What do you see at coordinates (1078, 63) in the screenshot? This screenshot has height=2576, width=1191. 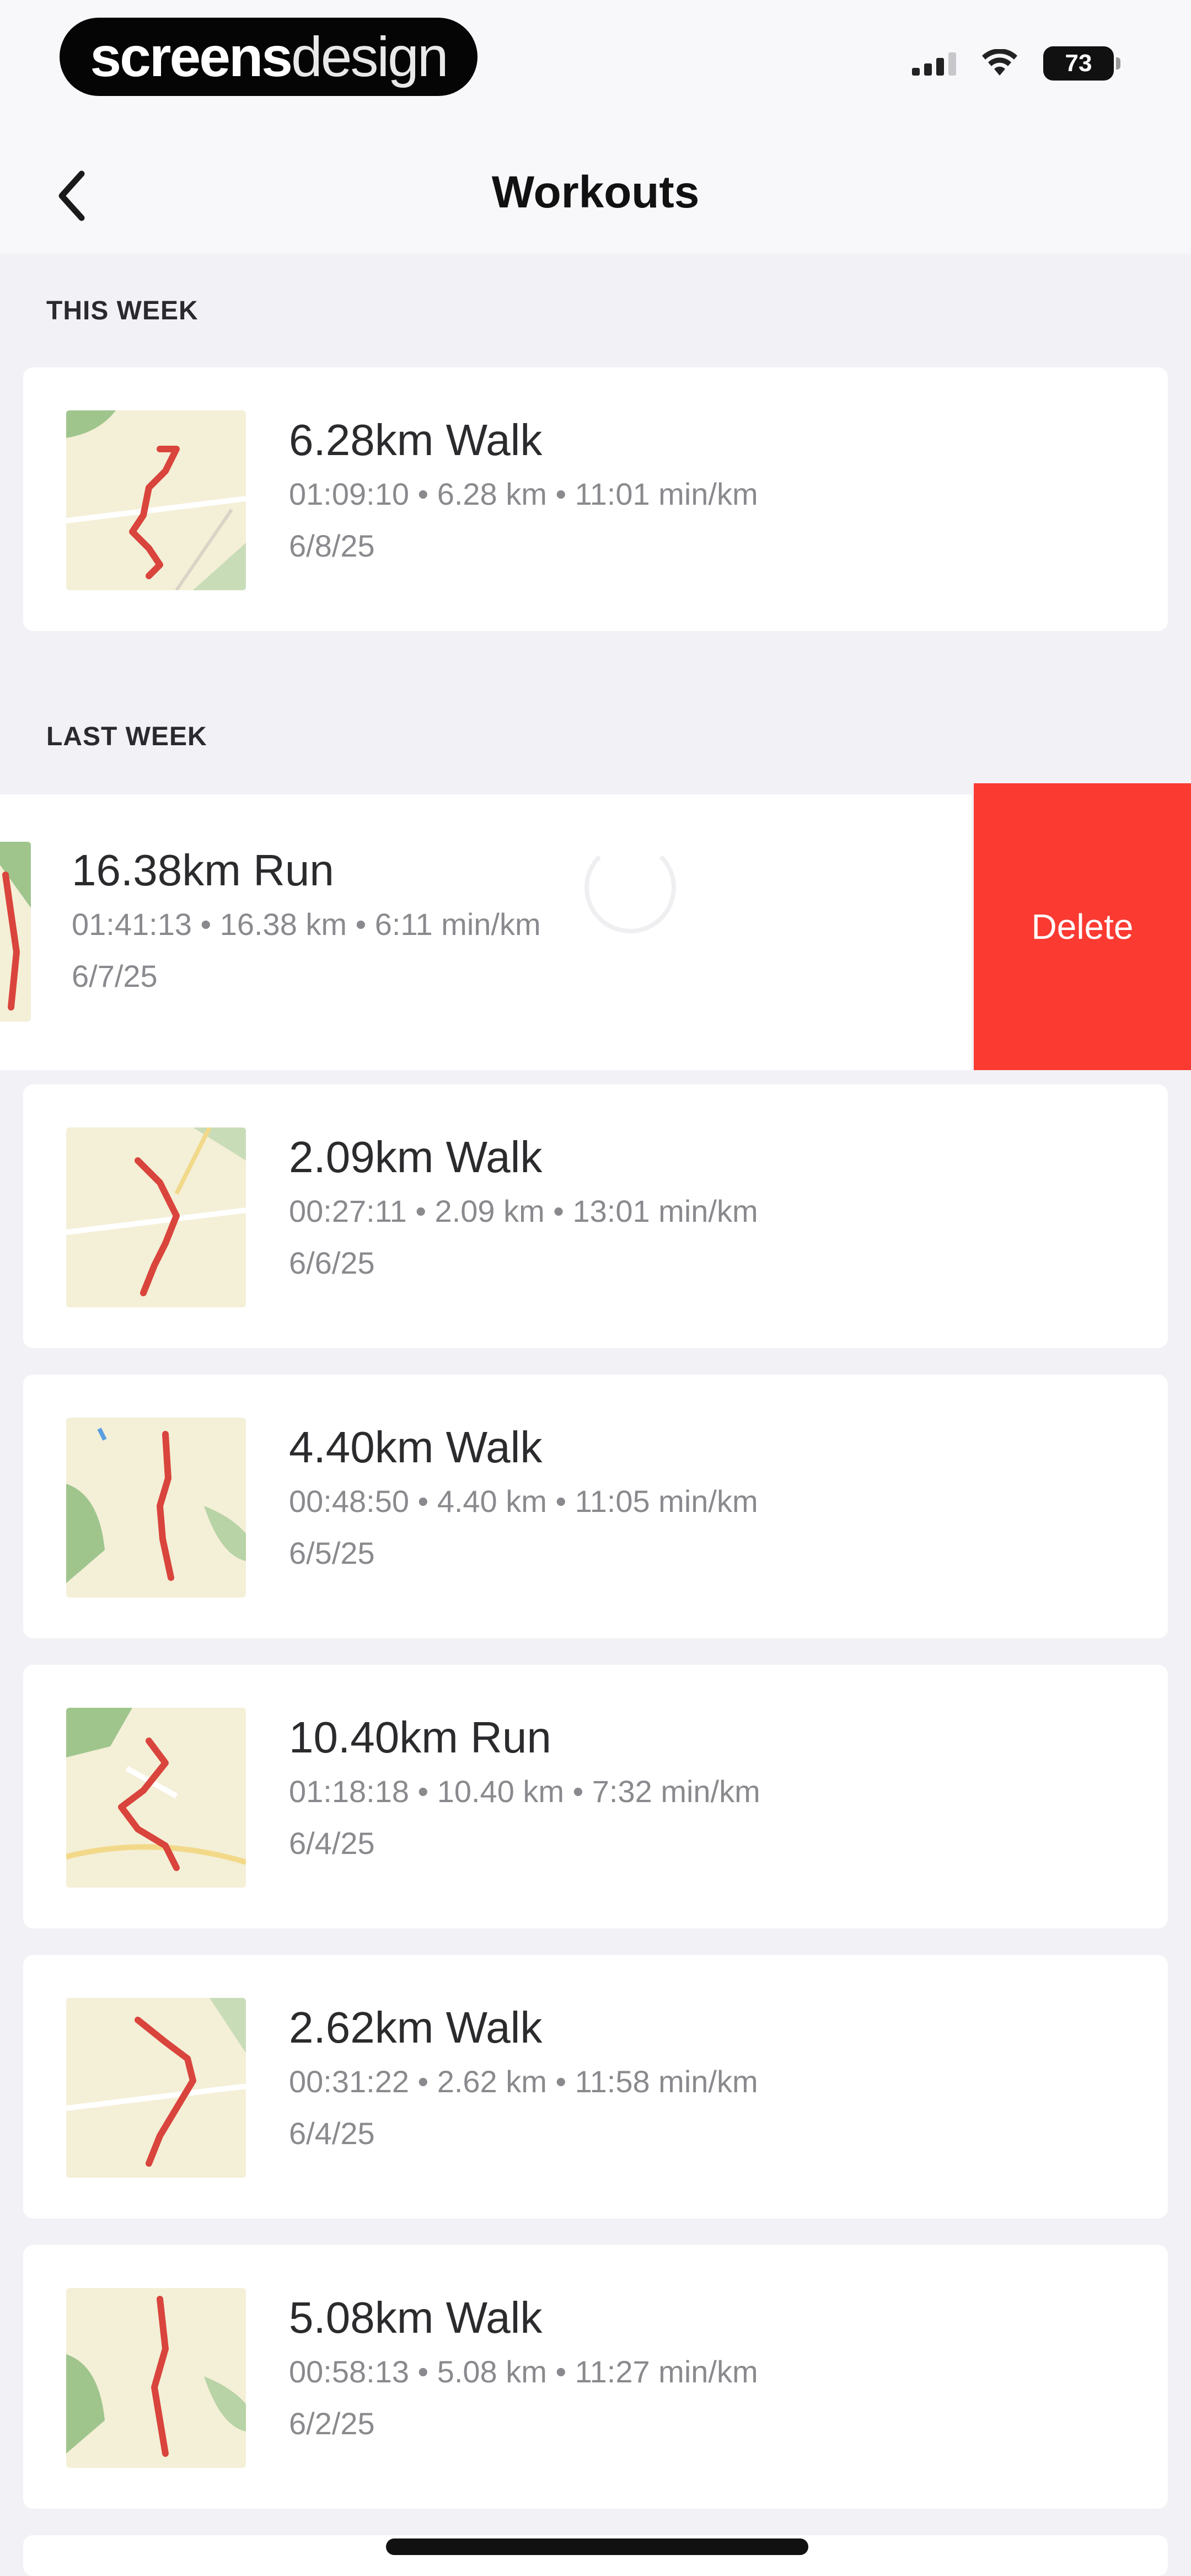 I see `battery-level: 73` at bounding box center [1078, 63].